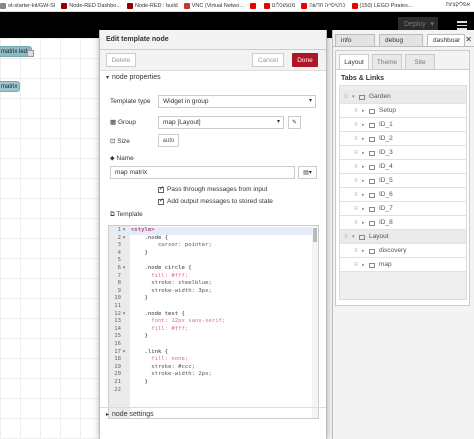 Image resolution: width=474 pixels, height=439 pixels. What do you see at coordinates (213, 414) in the screenshot?
I see `node-settings-header: ▸ node settings` at bounding box center [213, 414].